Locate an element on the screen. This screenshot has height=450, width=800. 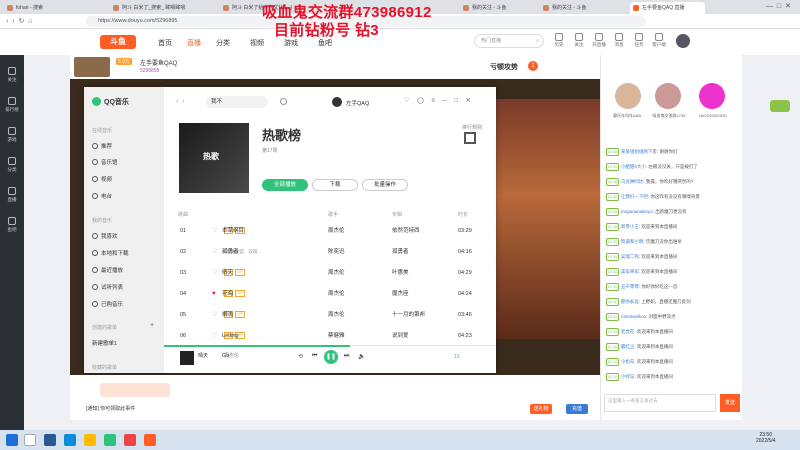
song-row: 04 ♥ 花海 SQ VIP 周杰伦 魔杰座 04:24 is located at coordinates (333, 294).